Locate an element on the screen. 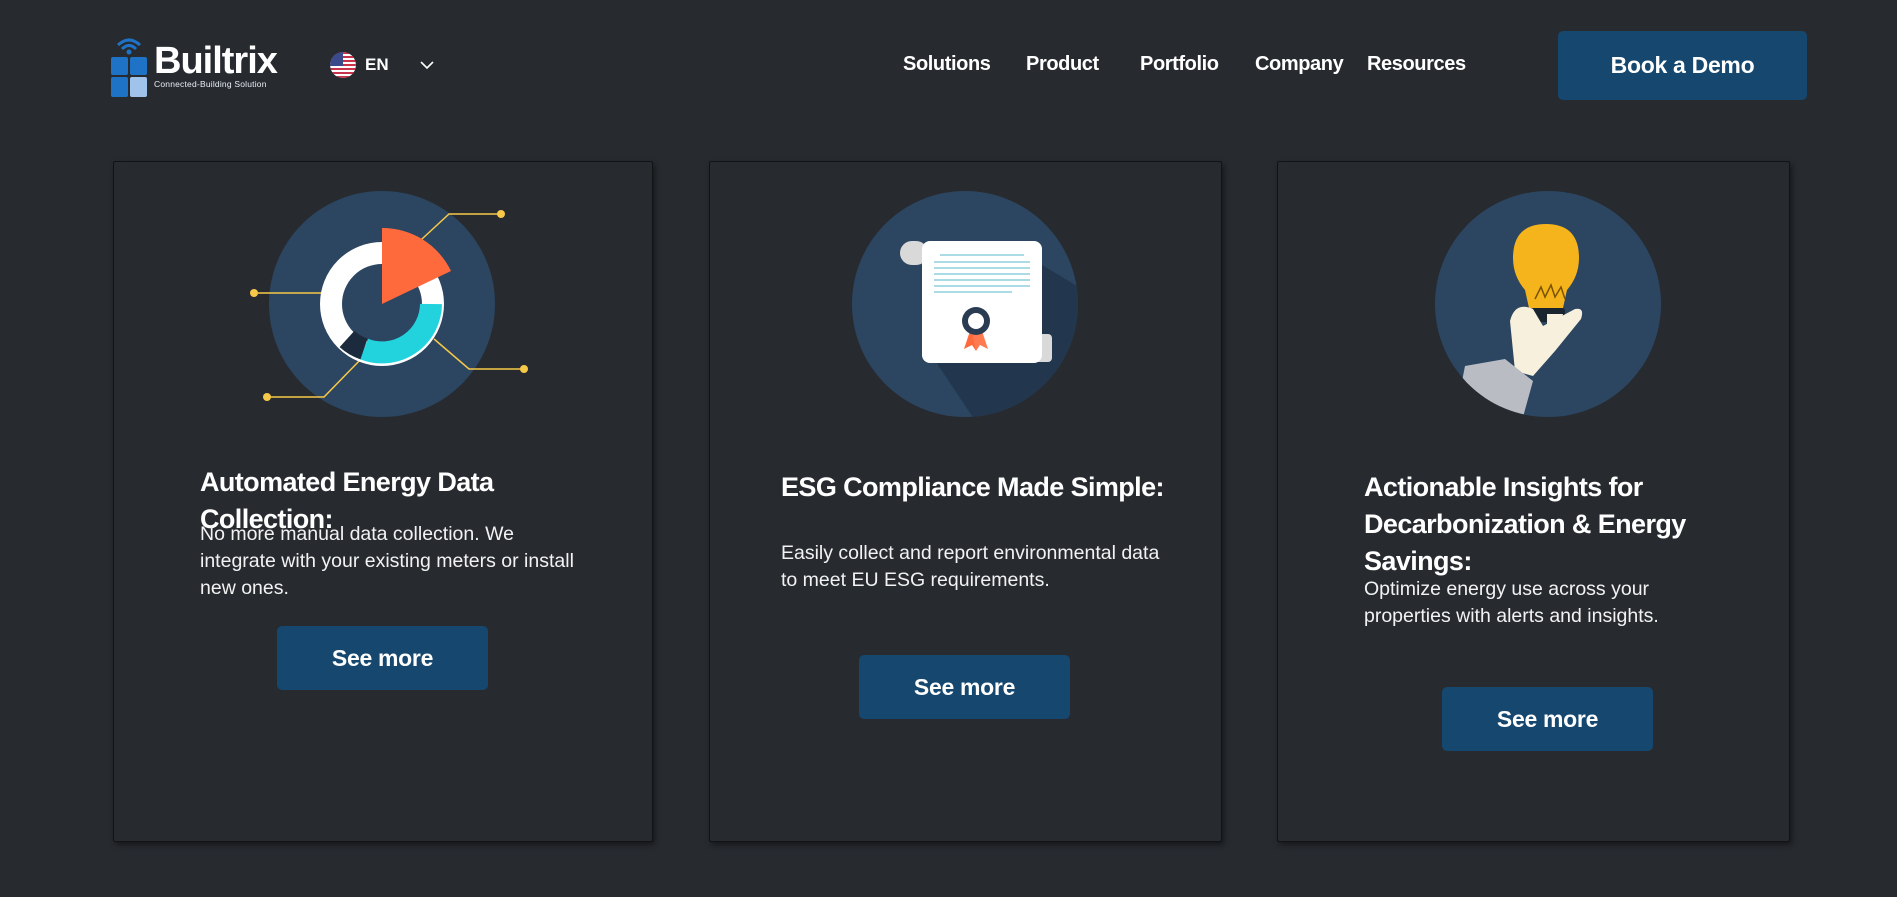 The width and height of the screenshot is (1897, 897). logo-name: Builtrix is located at coordinates (216, 61).